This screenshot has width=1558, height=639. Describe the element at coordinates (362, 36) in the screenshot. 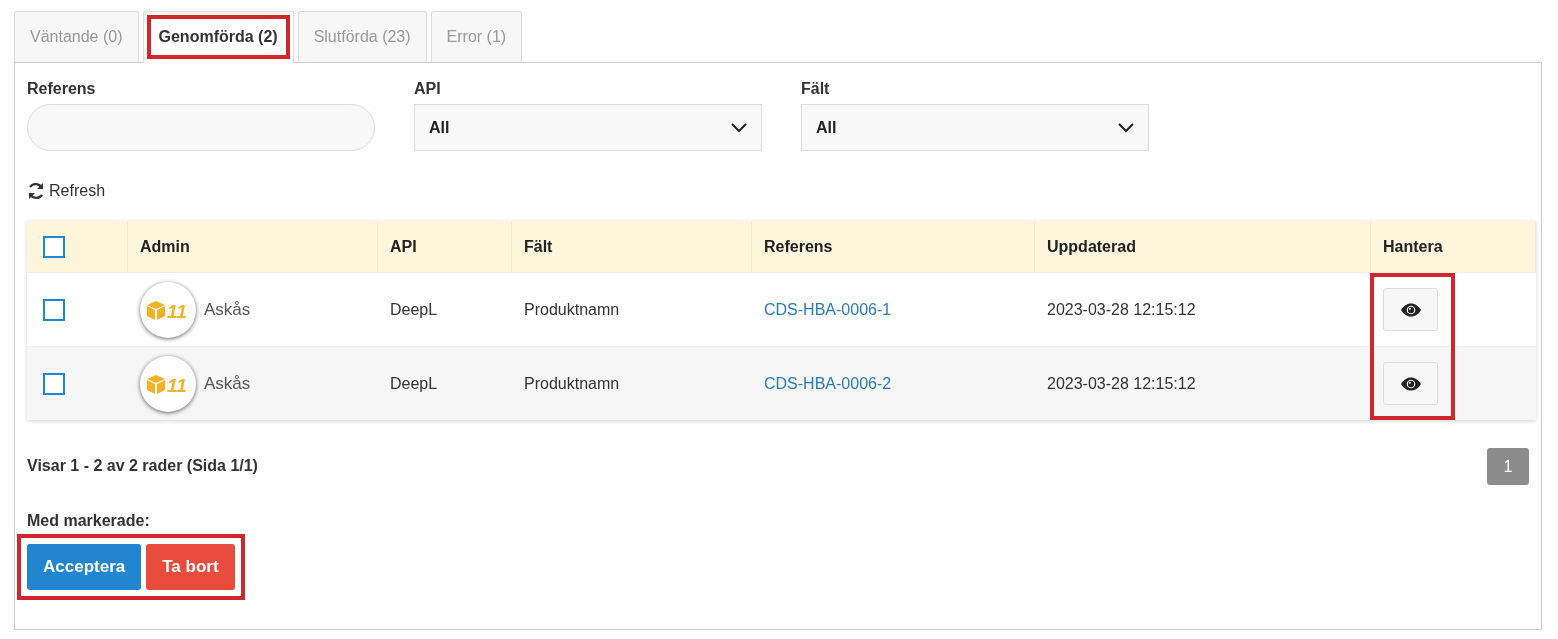

I see `tab: Slutförda (23)` at that location.